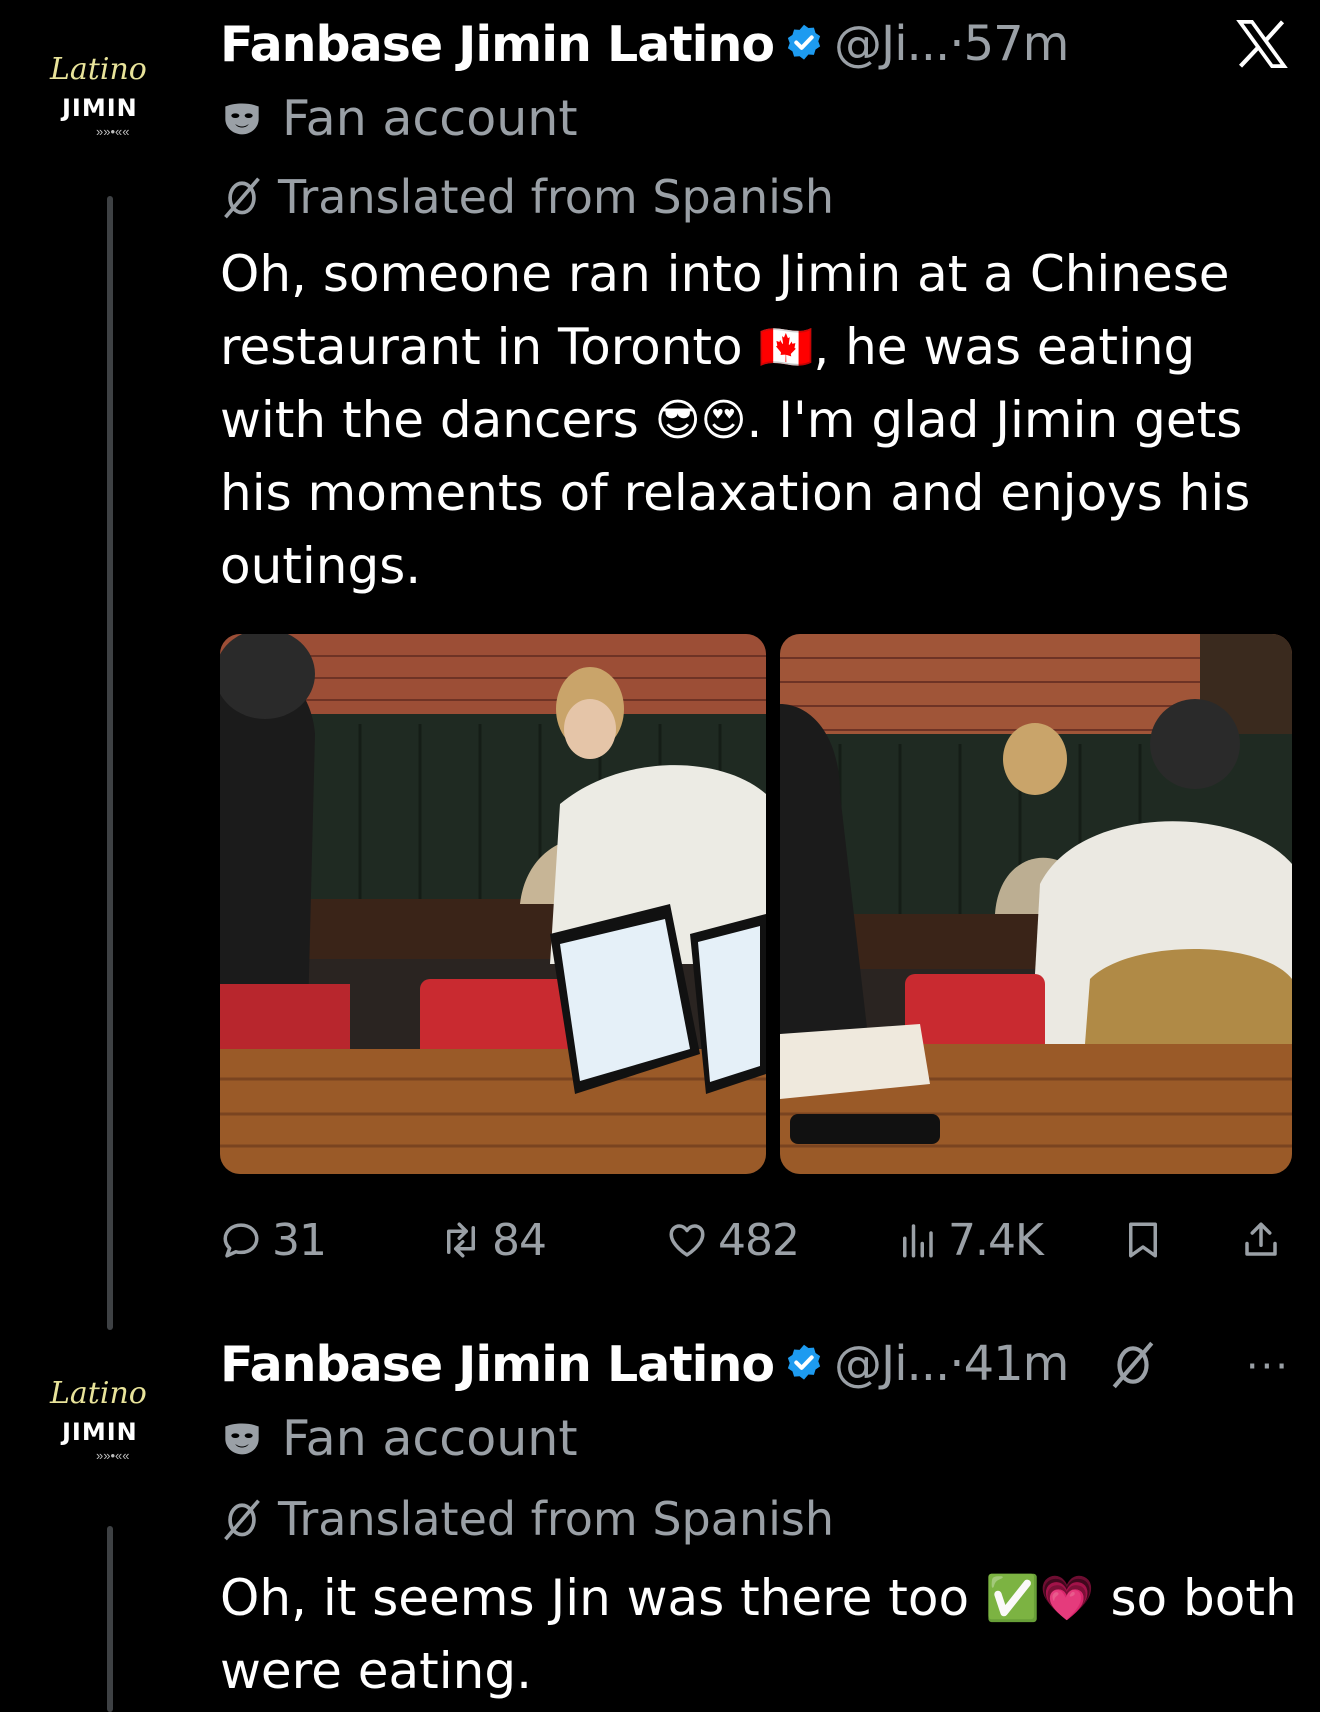 This screenshot has width=1320, height=1712. What do you see at coordinates (299, 1240) in the screenshot?
I see `reply-count: 31` at bounding box center [299, 1240].